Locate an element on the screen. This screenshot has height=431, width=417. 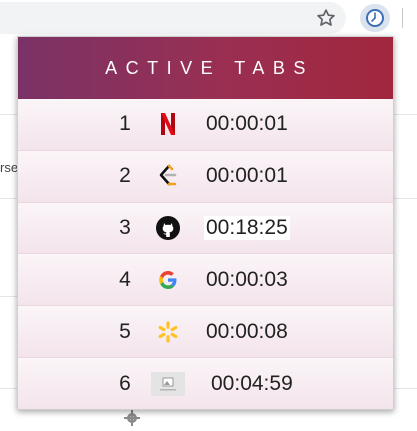
active-tabs-extension-button is located at coordinates (375, 18).